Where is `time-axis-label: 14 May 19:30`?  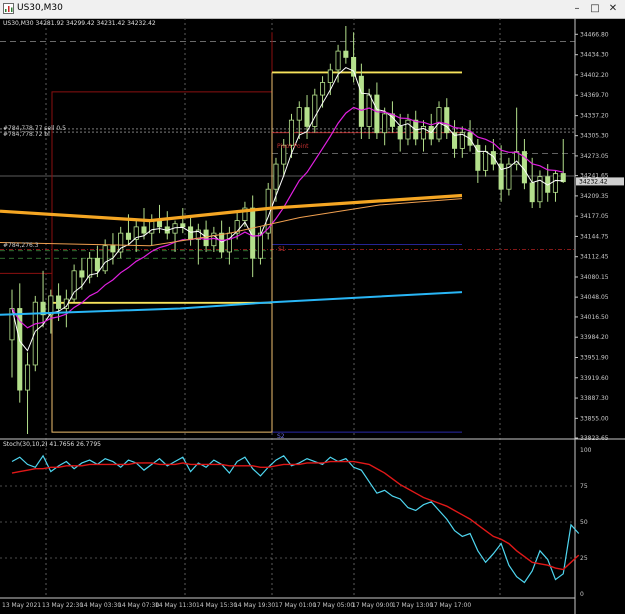
time-axis-label: 14 May 19:30 is located at coordinates (254, 605).